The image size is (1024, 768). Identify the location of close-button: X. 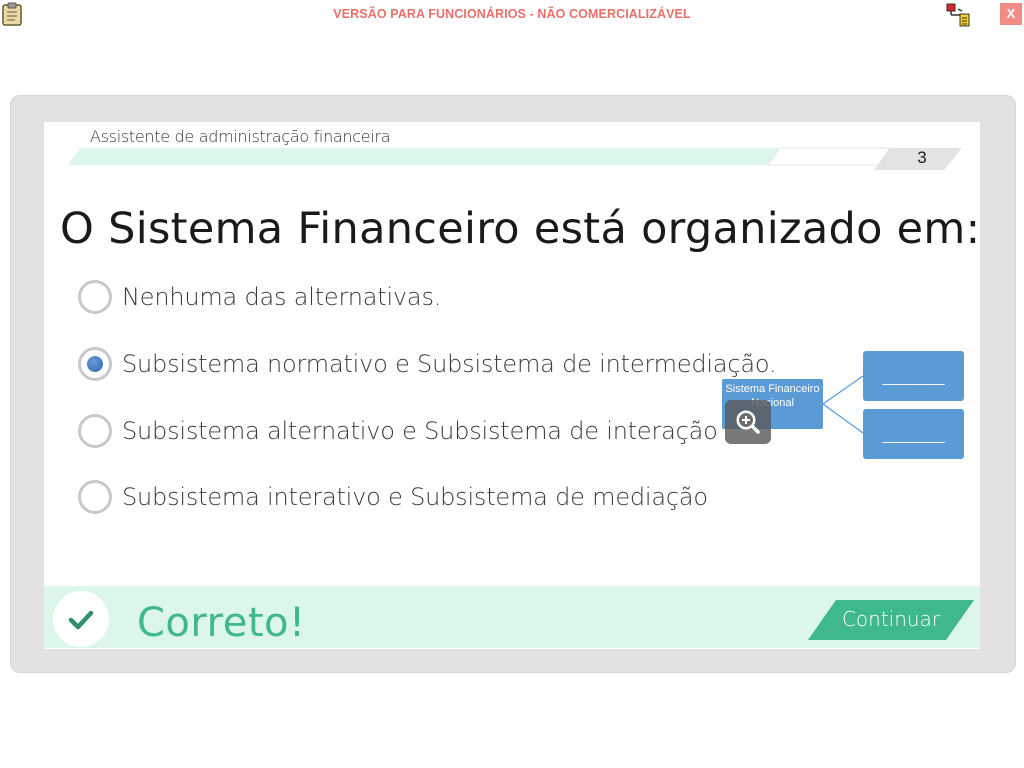
(1011, 14).